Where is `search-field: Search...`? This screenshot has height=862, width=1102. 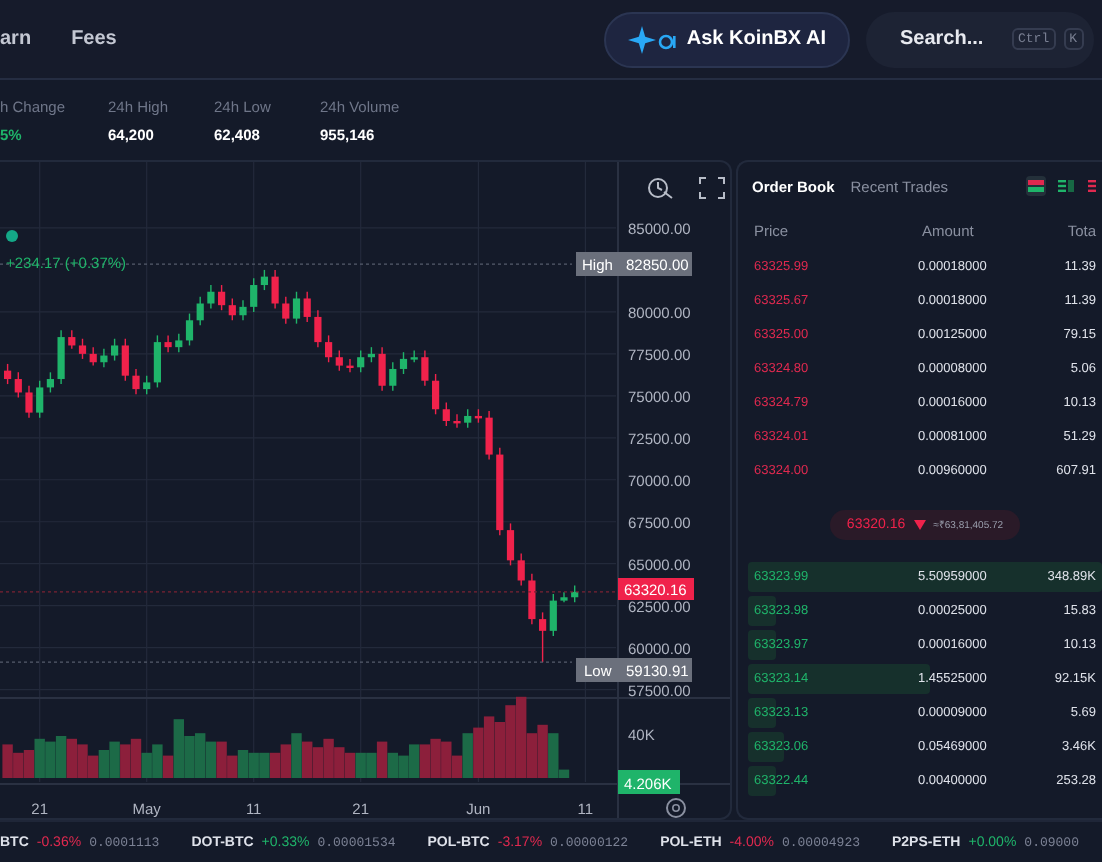
search-field: Search... is located at coordinates (949, 39).